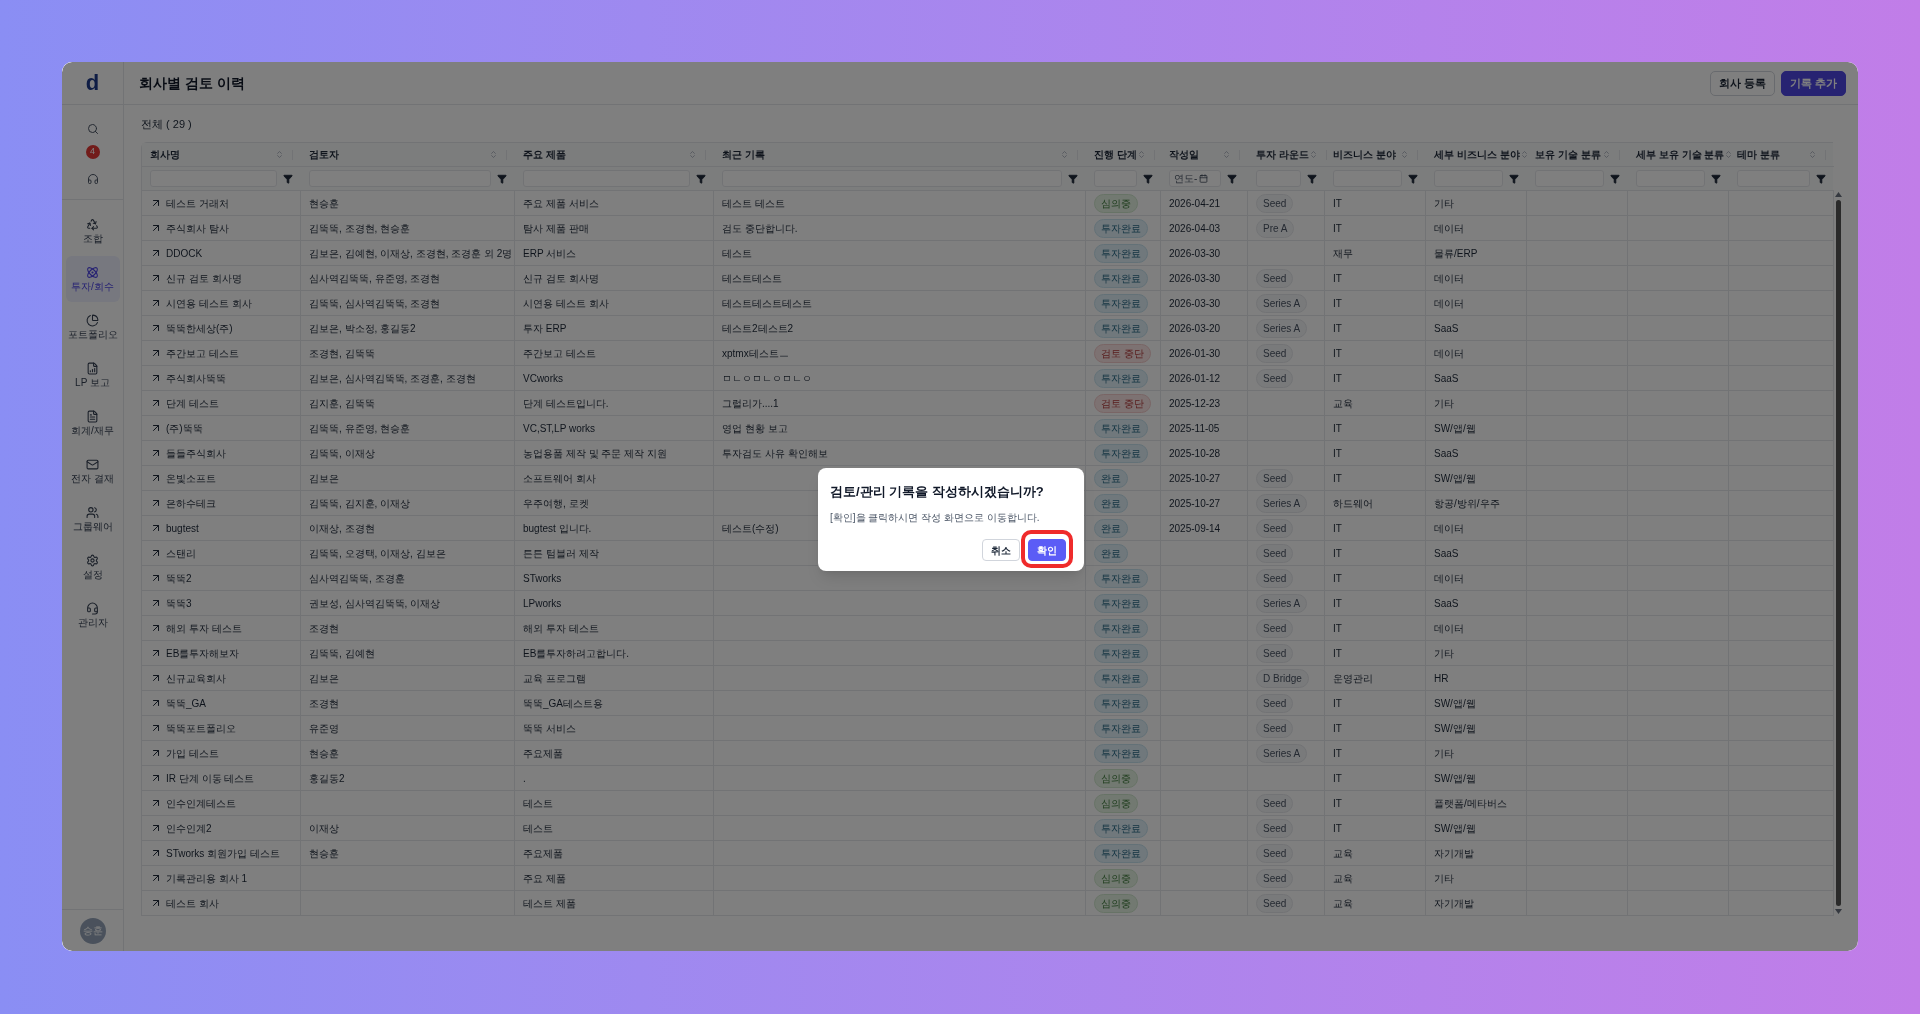  Describe the element at coordinates (195, 653) in the screenshot. I see `company-link: EB를투자해보자` at that location.